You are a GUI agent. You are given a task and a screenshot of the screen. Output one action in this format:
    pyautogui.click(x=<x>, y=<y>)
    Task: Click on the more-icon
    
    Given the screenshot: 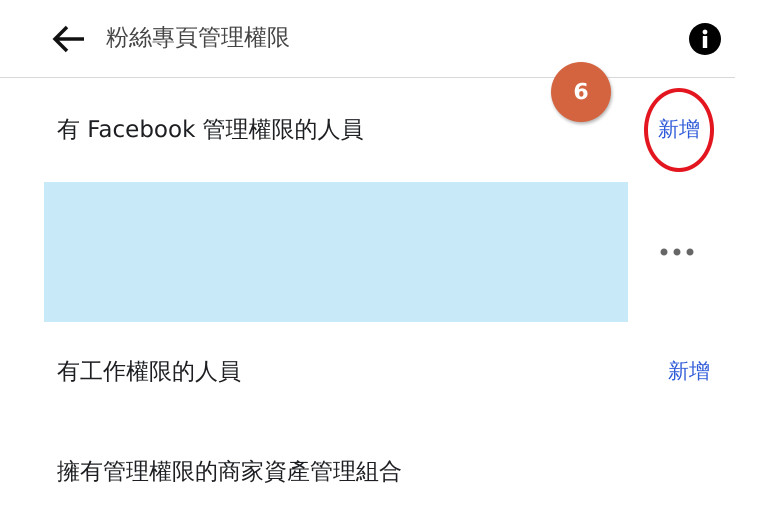 What is the action you would take?
    pyautogui.click(x=677, y=252)
    